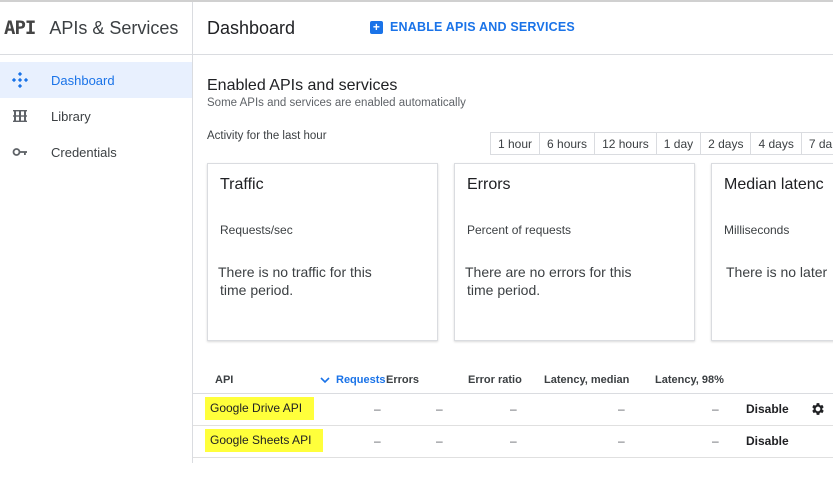 The height and width of the screenshot is (481, 833). Describe the element at coordinates (20, 28) in the screenshot. I see `api-logo: API` at that location.